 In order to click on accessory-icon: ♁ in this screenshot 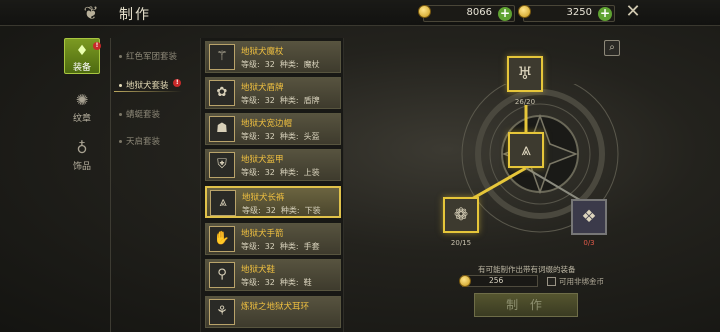, I will do `click(82, 148)`.